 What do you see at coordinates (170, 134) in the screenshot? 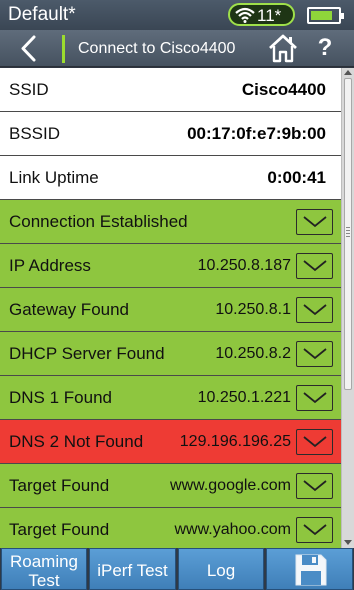
I see `list-item-bssid: BSSID 00:17:0f:e7:9b:00` at bounding box center [170, 134].